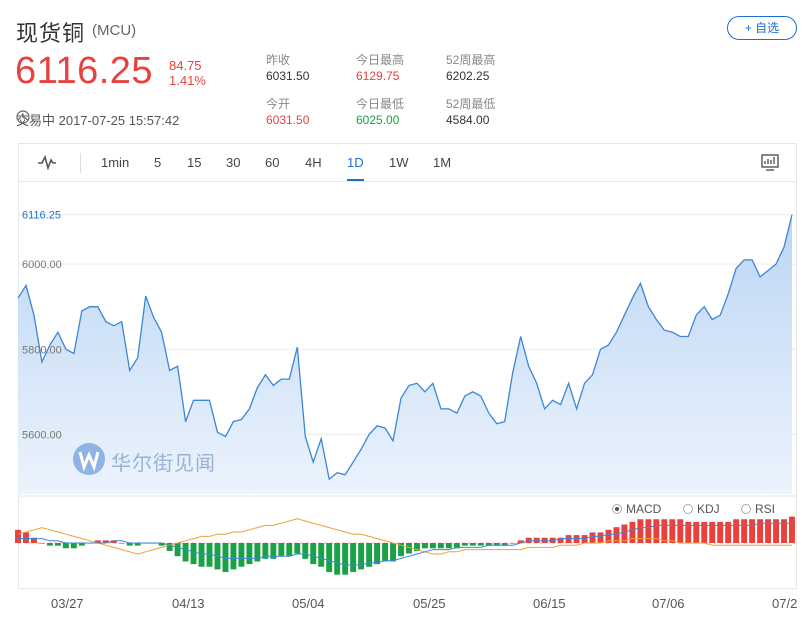  I want to click on watermark: 华尔街见闻, so click(163, 463).